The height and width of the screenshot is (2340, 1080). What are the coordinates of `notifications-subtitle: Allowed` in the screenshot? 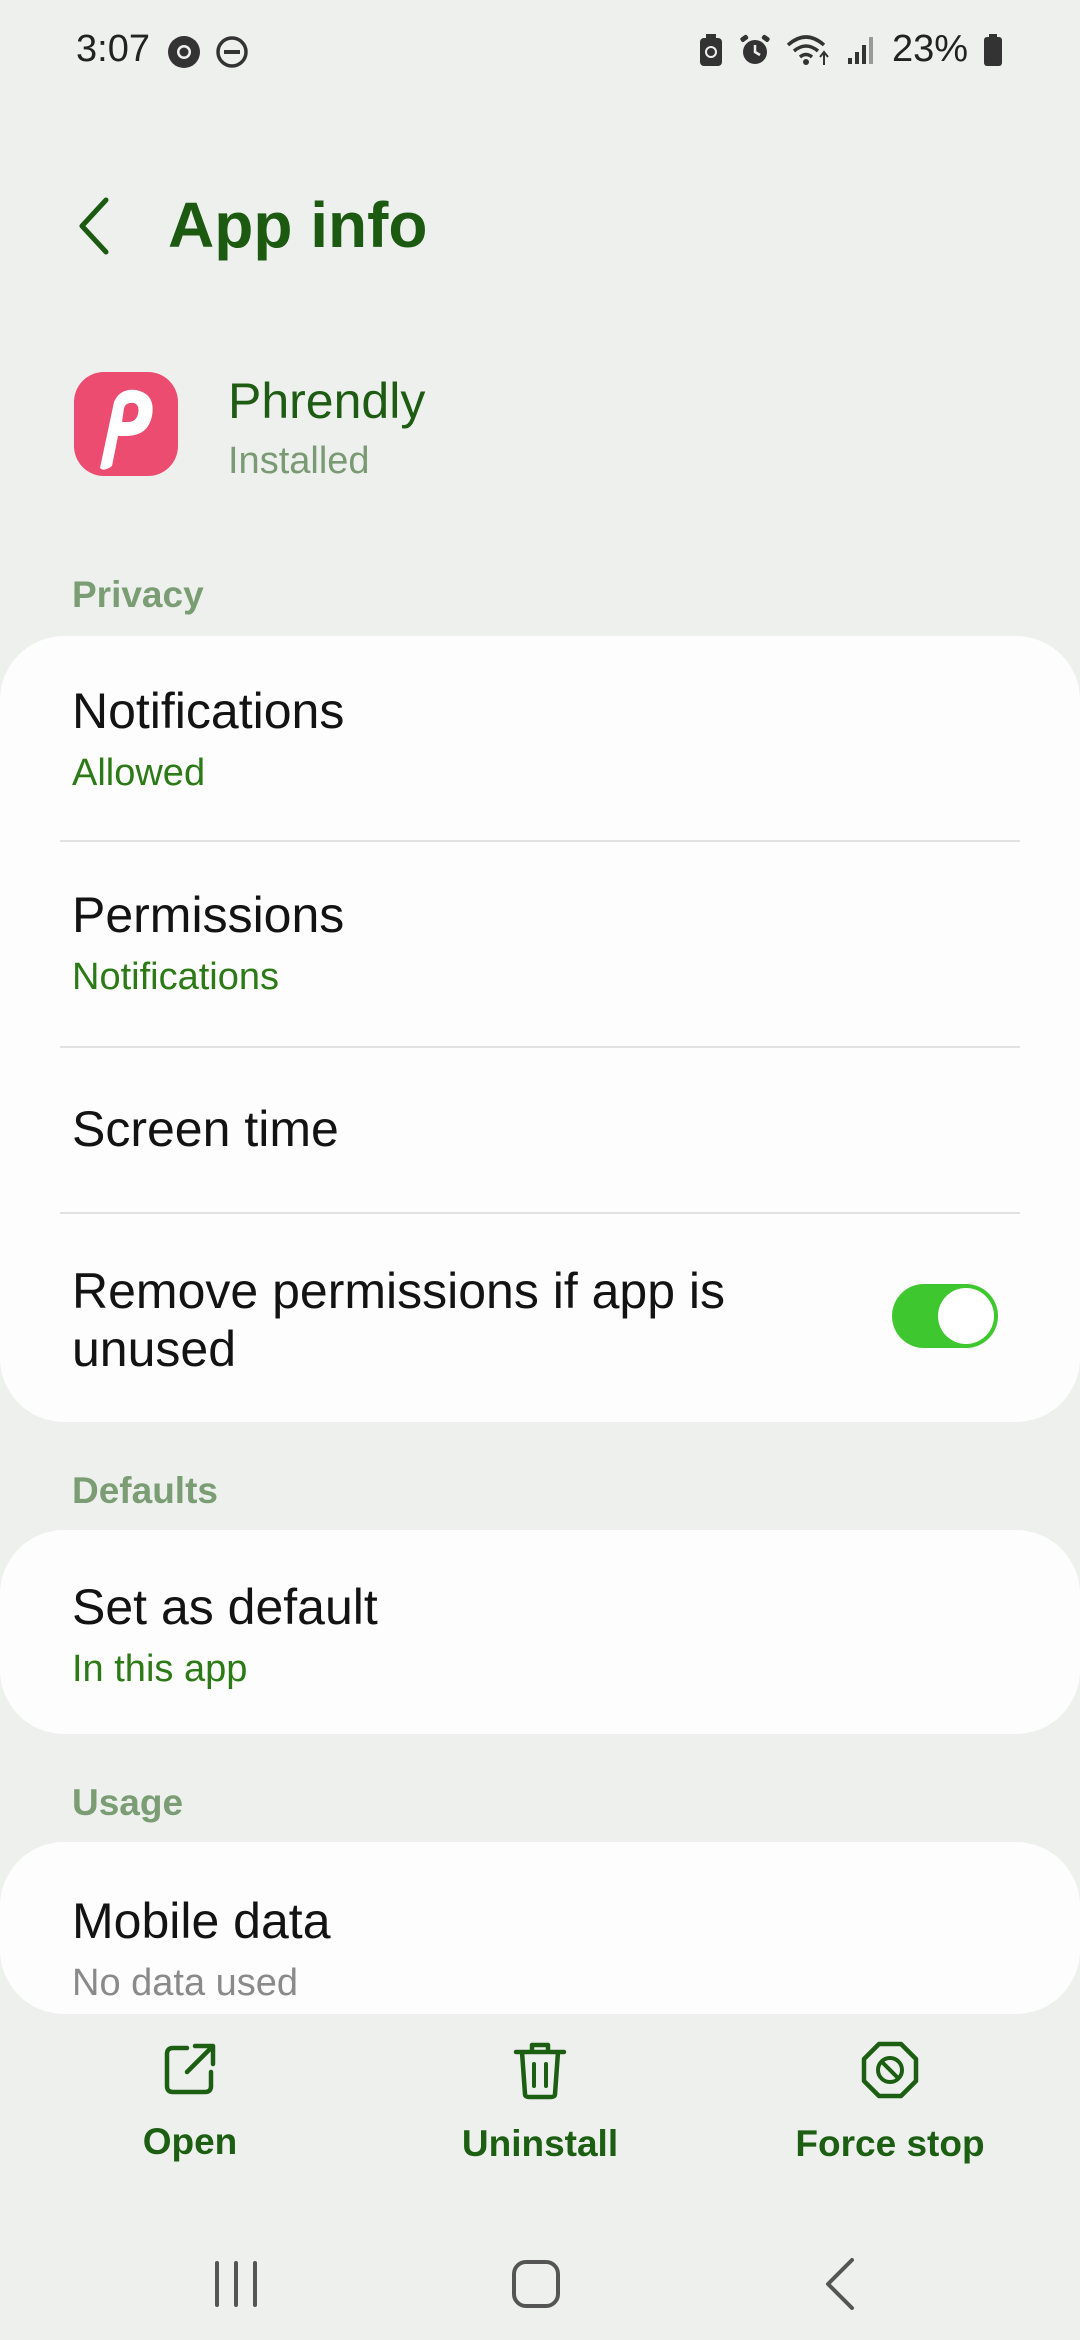 It's located at (139, 773).